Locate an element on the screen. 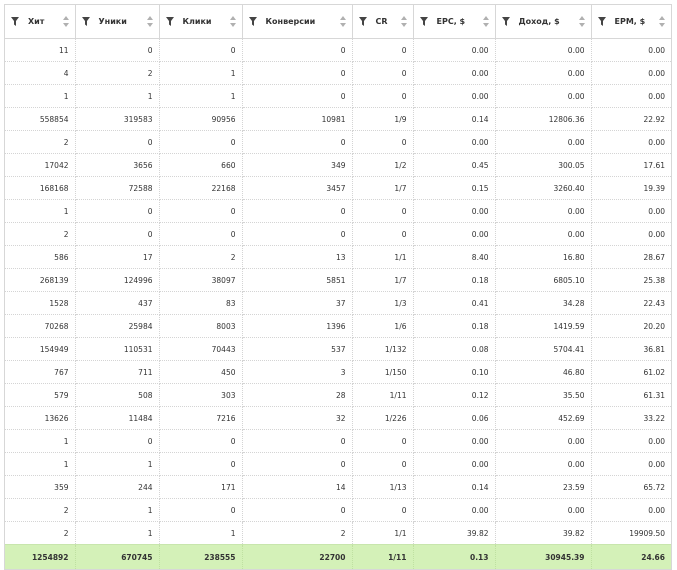 The image size is (677, 570). column-header-uniques: Уники is located at coordinates (117, 22).